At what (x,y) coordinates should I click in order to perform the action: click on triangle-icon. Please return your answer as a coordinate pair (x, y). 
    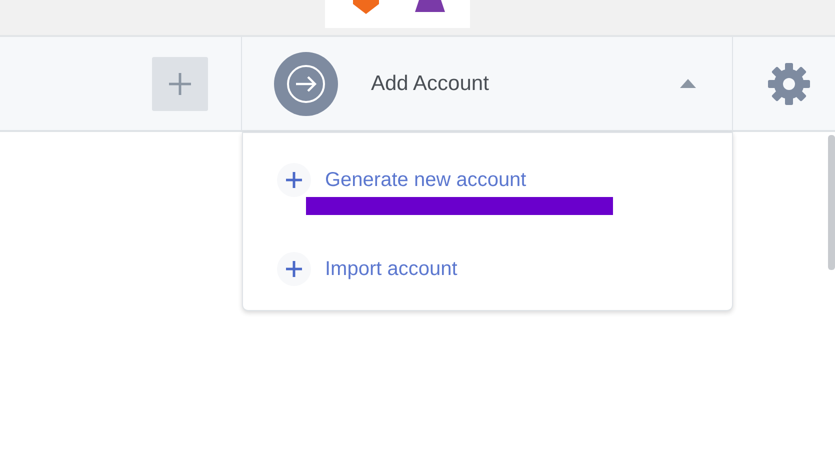
    Looking at the image, I should click on (430, 6).